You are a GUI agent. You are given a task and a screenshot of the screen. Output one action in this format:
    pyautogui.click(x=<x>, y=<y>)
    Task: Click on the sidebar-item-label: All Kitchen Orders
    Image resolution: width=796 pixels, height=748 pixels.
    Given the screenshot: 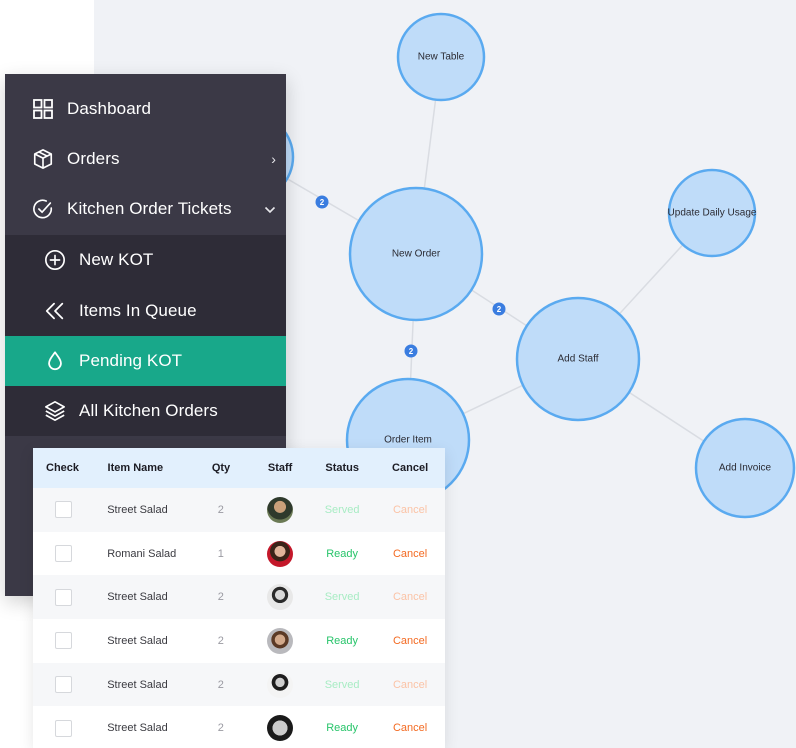 What is the action you would take?
    pyautogui.click(x=148, y=410)
    